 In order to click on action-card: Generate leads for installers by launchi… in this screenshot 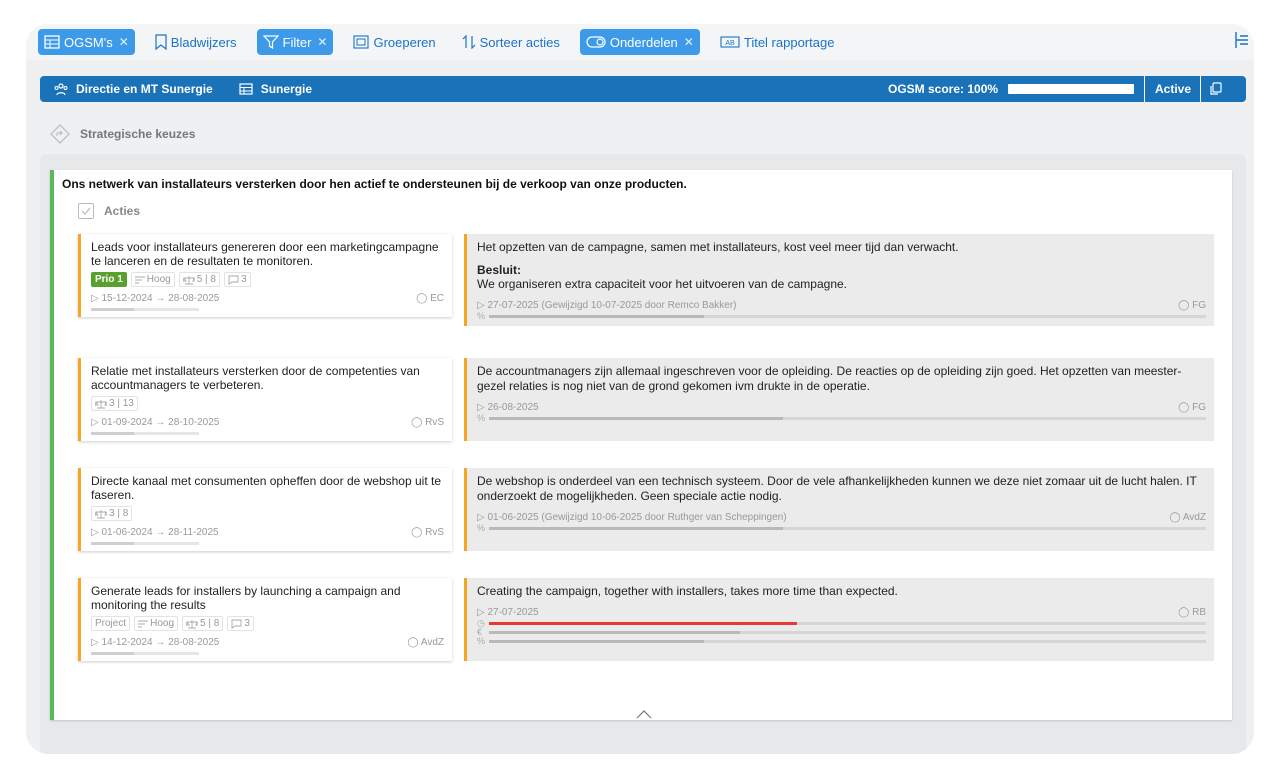, I will do `click(265, 619)`.